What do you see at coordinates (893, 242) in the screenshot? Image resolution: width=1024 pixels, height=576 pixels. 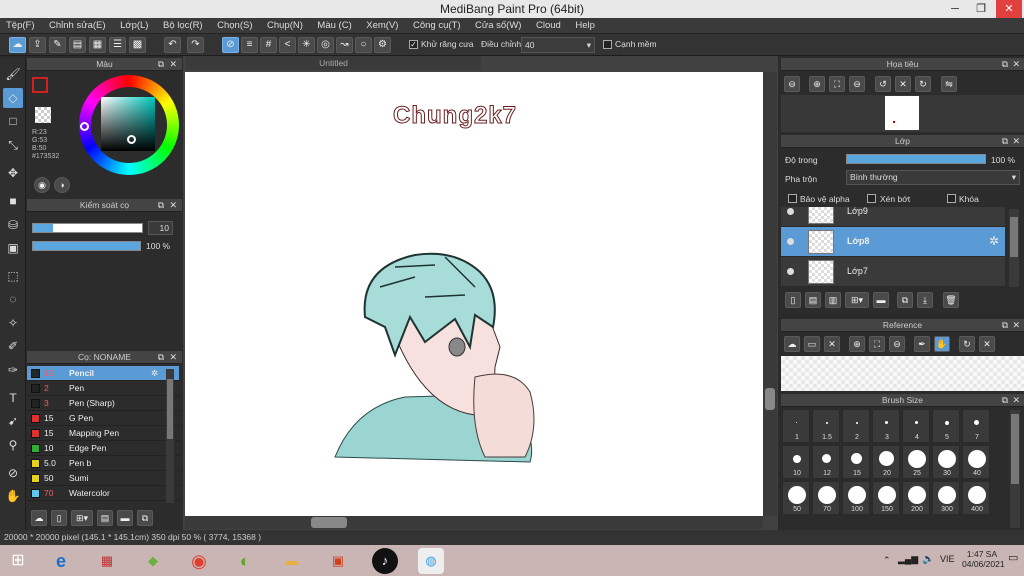 I see `layer-row-8: Lớp8 ✲` at bounding box center [893, 242].